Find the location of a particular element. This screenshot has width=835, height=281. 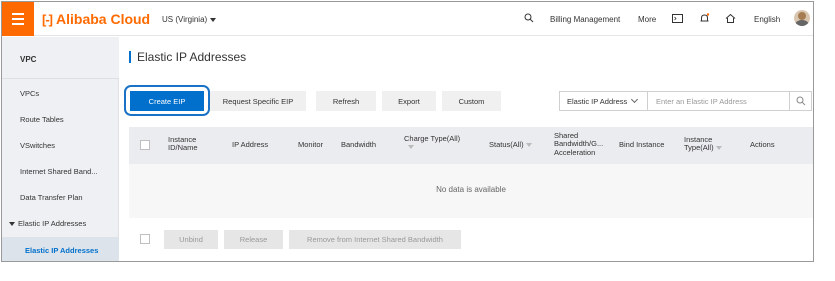

chevron-down-icon is located at coordinates (635, 99).